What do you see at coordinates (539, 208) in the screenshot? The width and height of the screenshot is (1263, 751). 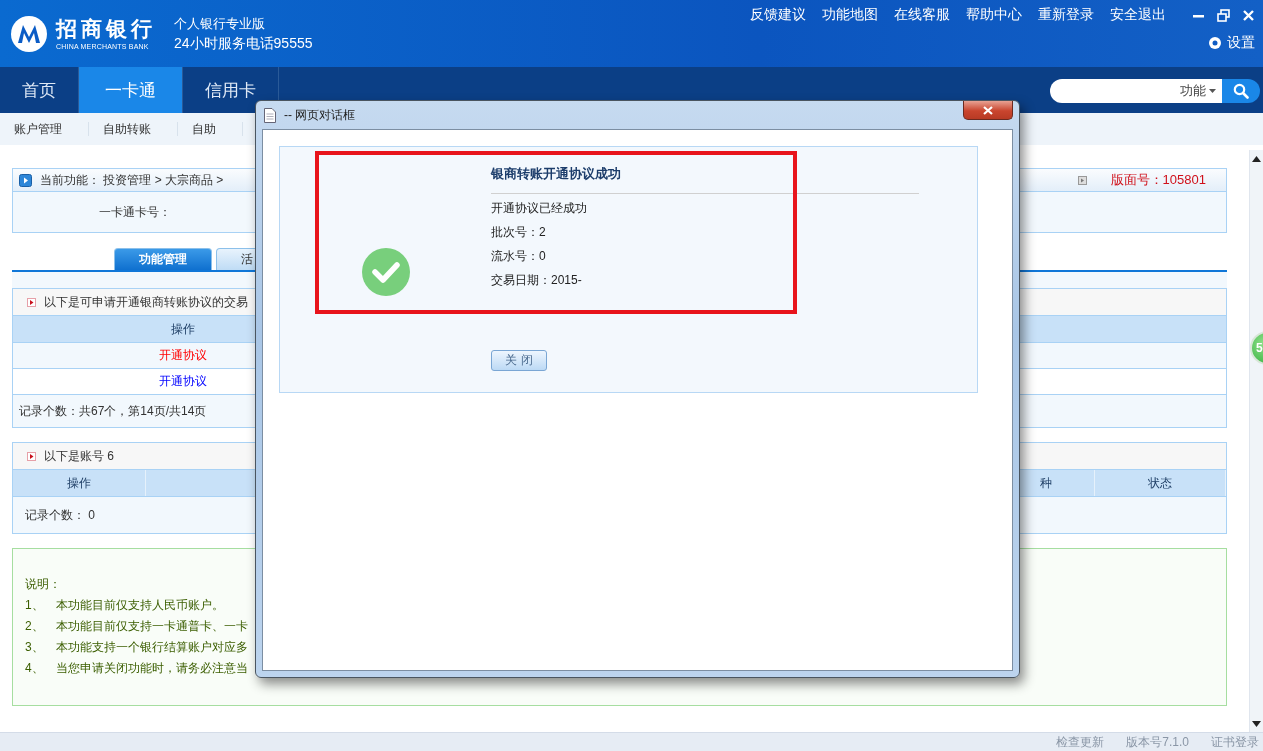 I see `message-line: 开通协议已经成功` at bounding box center [539, 208].